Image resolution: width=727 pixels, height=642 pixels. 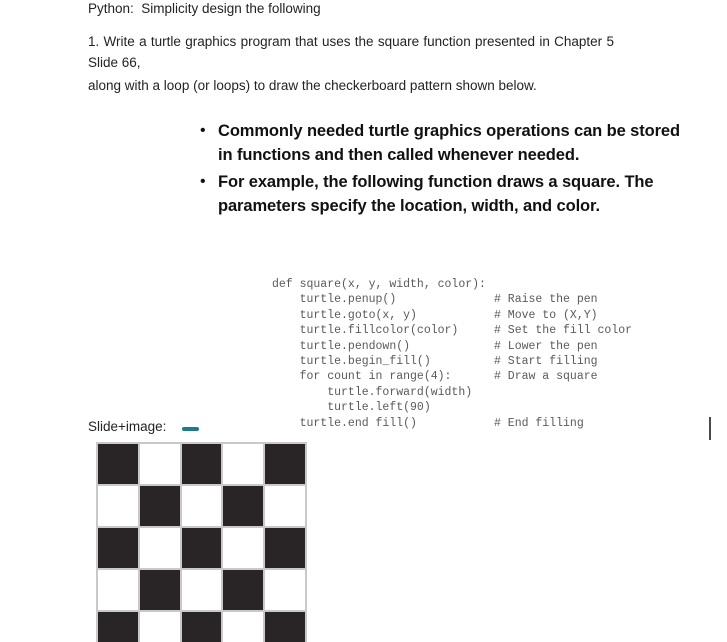 I want to click on code-comment: # Raise the pen, so click(x=546, y=300).